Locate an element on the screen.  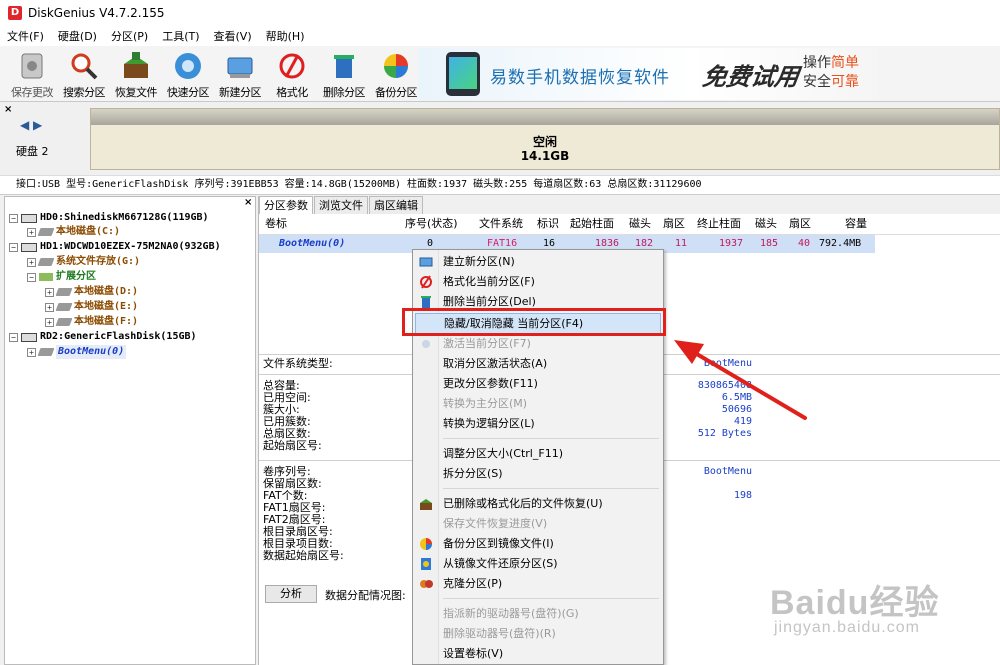
search-icon is located at coordinates (84, 66).